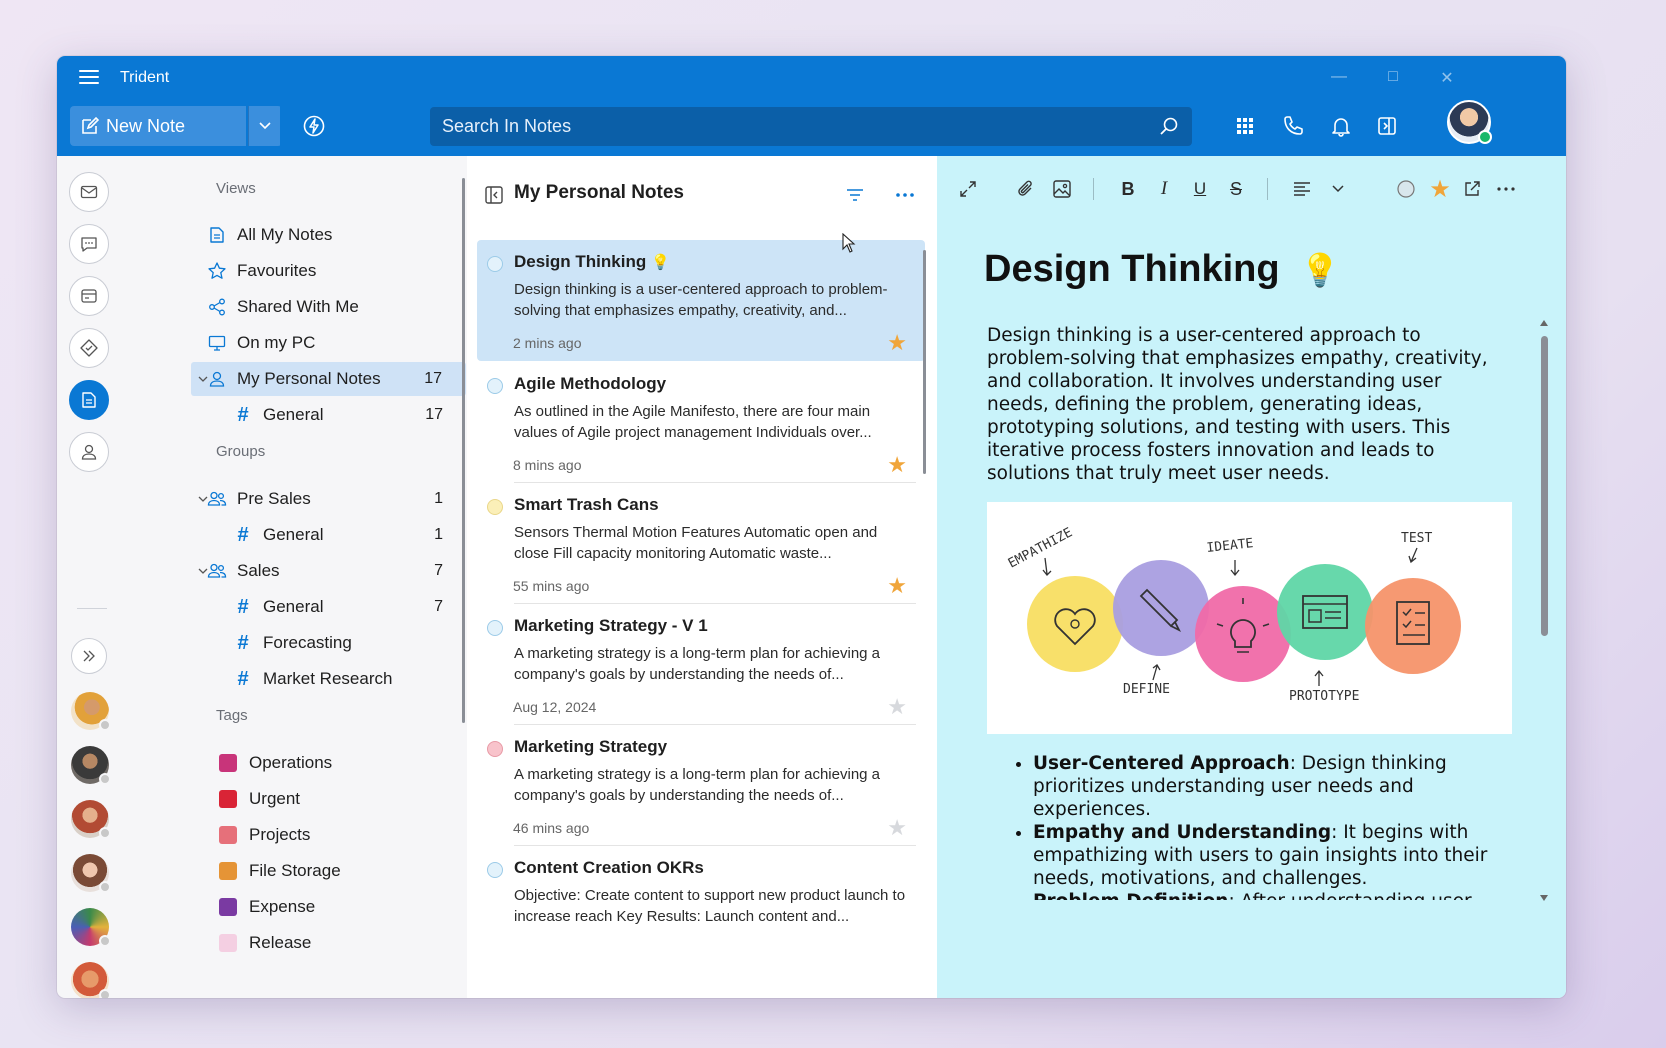 The image size is (1666, 1048). I want to click on bell-icon, so click(1341, 126).